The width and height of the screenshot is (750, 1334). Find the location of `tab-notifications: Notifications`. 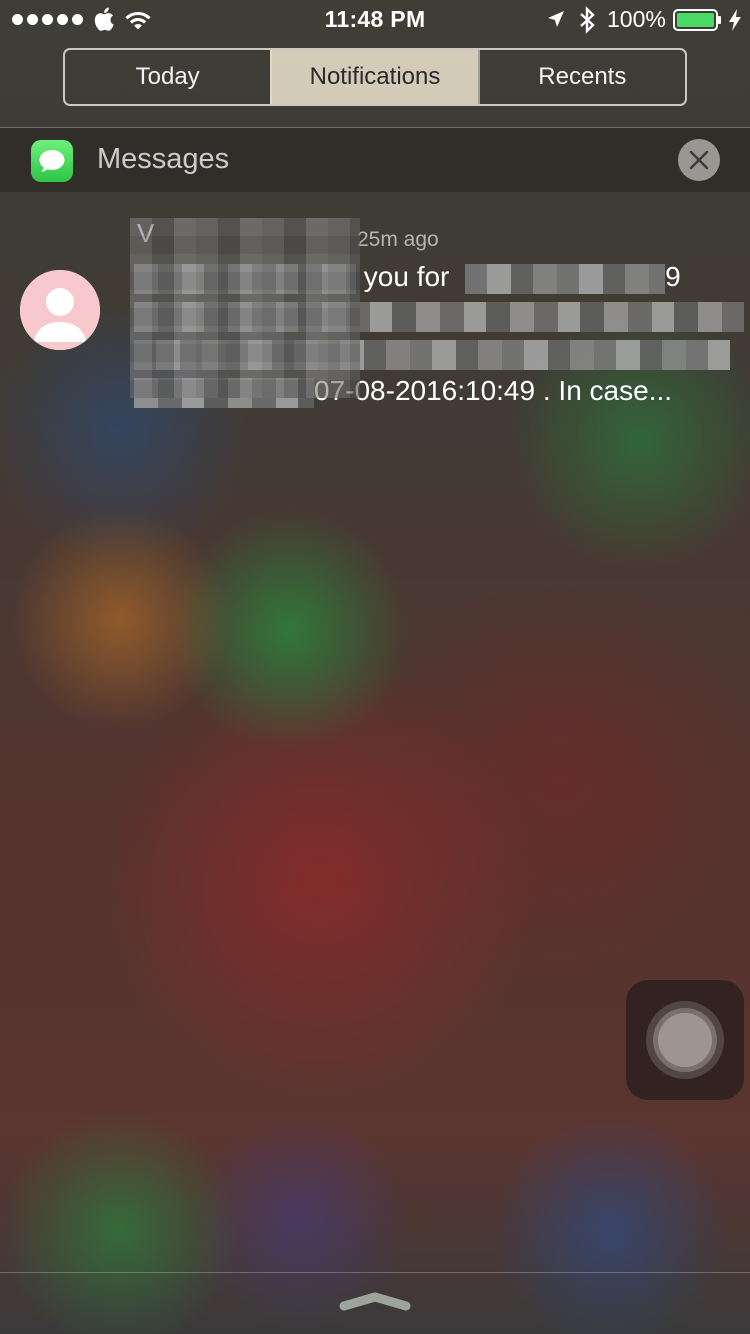

tab-notifications: Notifications is located at coordinates (374, 77).